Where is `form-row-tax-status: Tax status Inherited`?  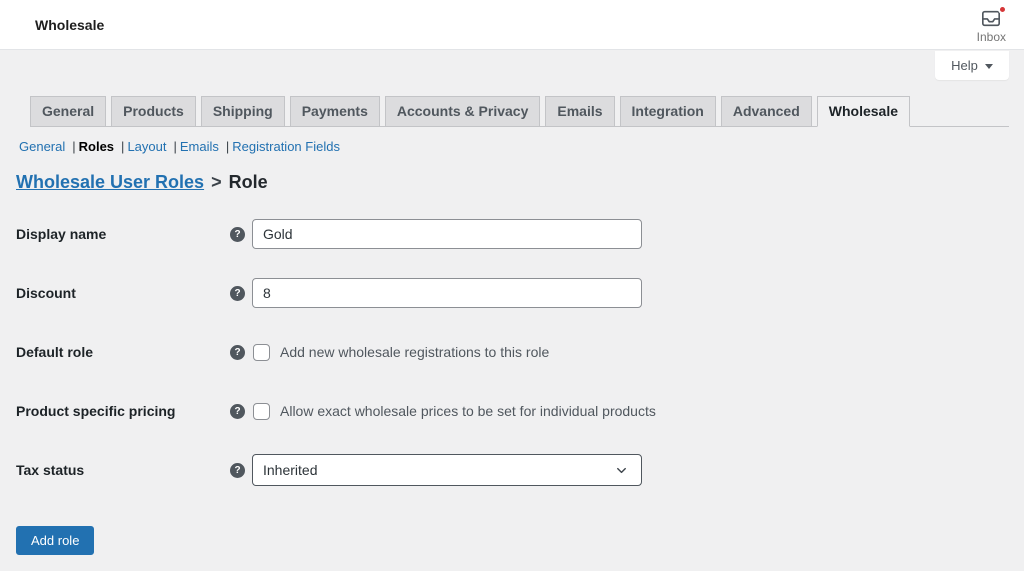 form-row-tax-status: Tax status Inherited is located at coordinates (520, 470).